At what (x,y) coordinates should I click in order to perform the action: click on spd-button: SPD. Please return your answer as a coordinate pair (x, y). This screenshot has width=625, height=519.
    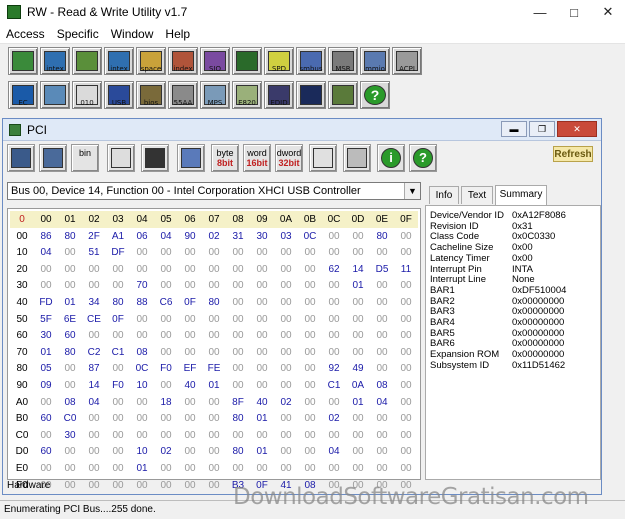
    Looking at the image, I should click on (279, 61).